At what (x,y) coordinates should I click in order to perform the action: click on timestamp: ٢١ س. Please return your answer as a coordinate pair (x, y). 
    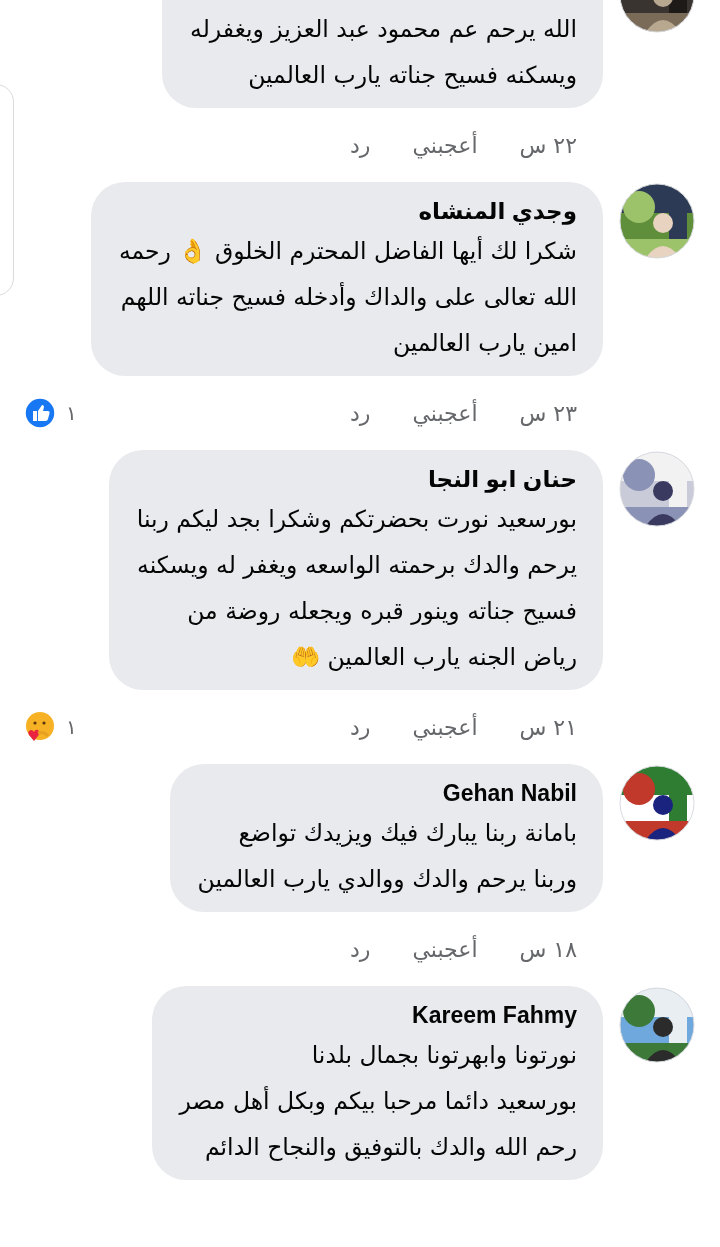
    Looking at the image, I should click on (548, 727).